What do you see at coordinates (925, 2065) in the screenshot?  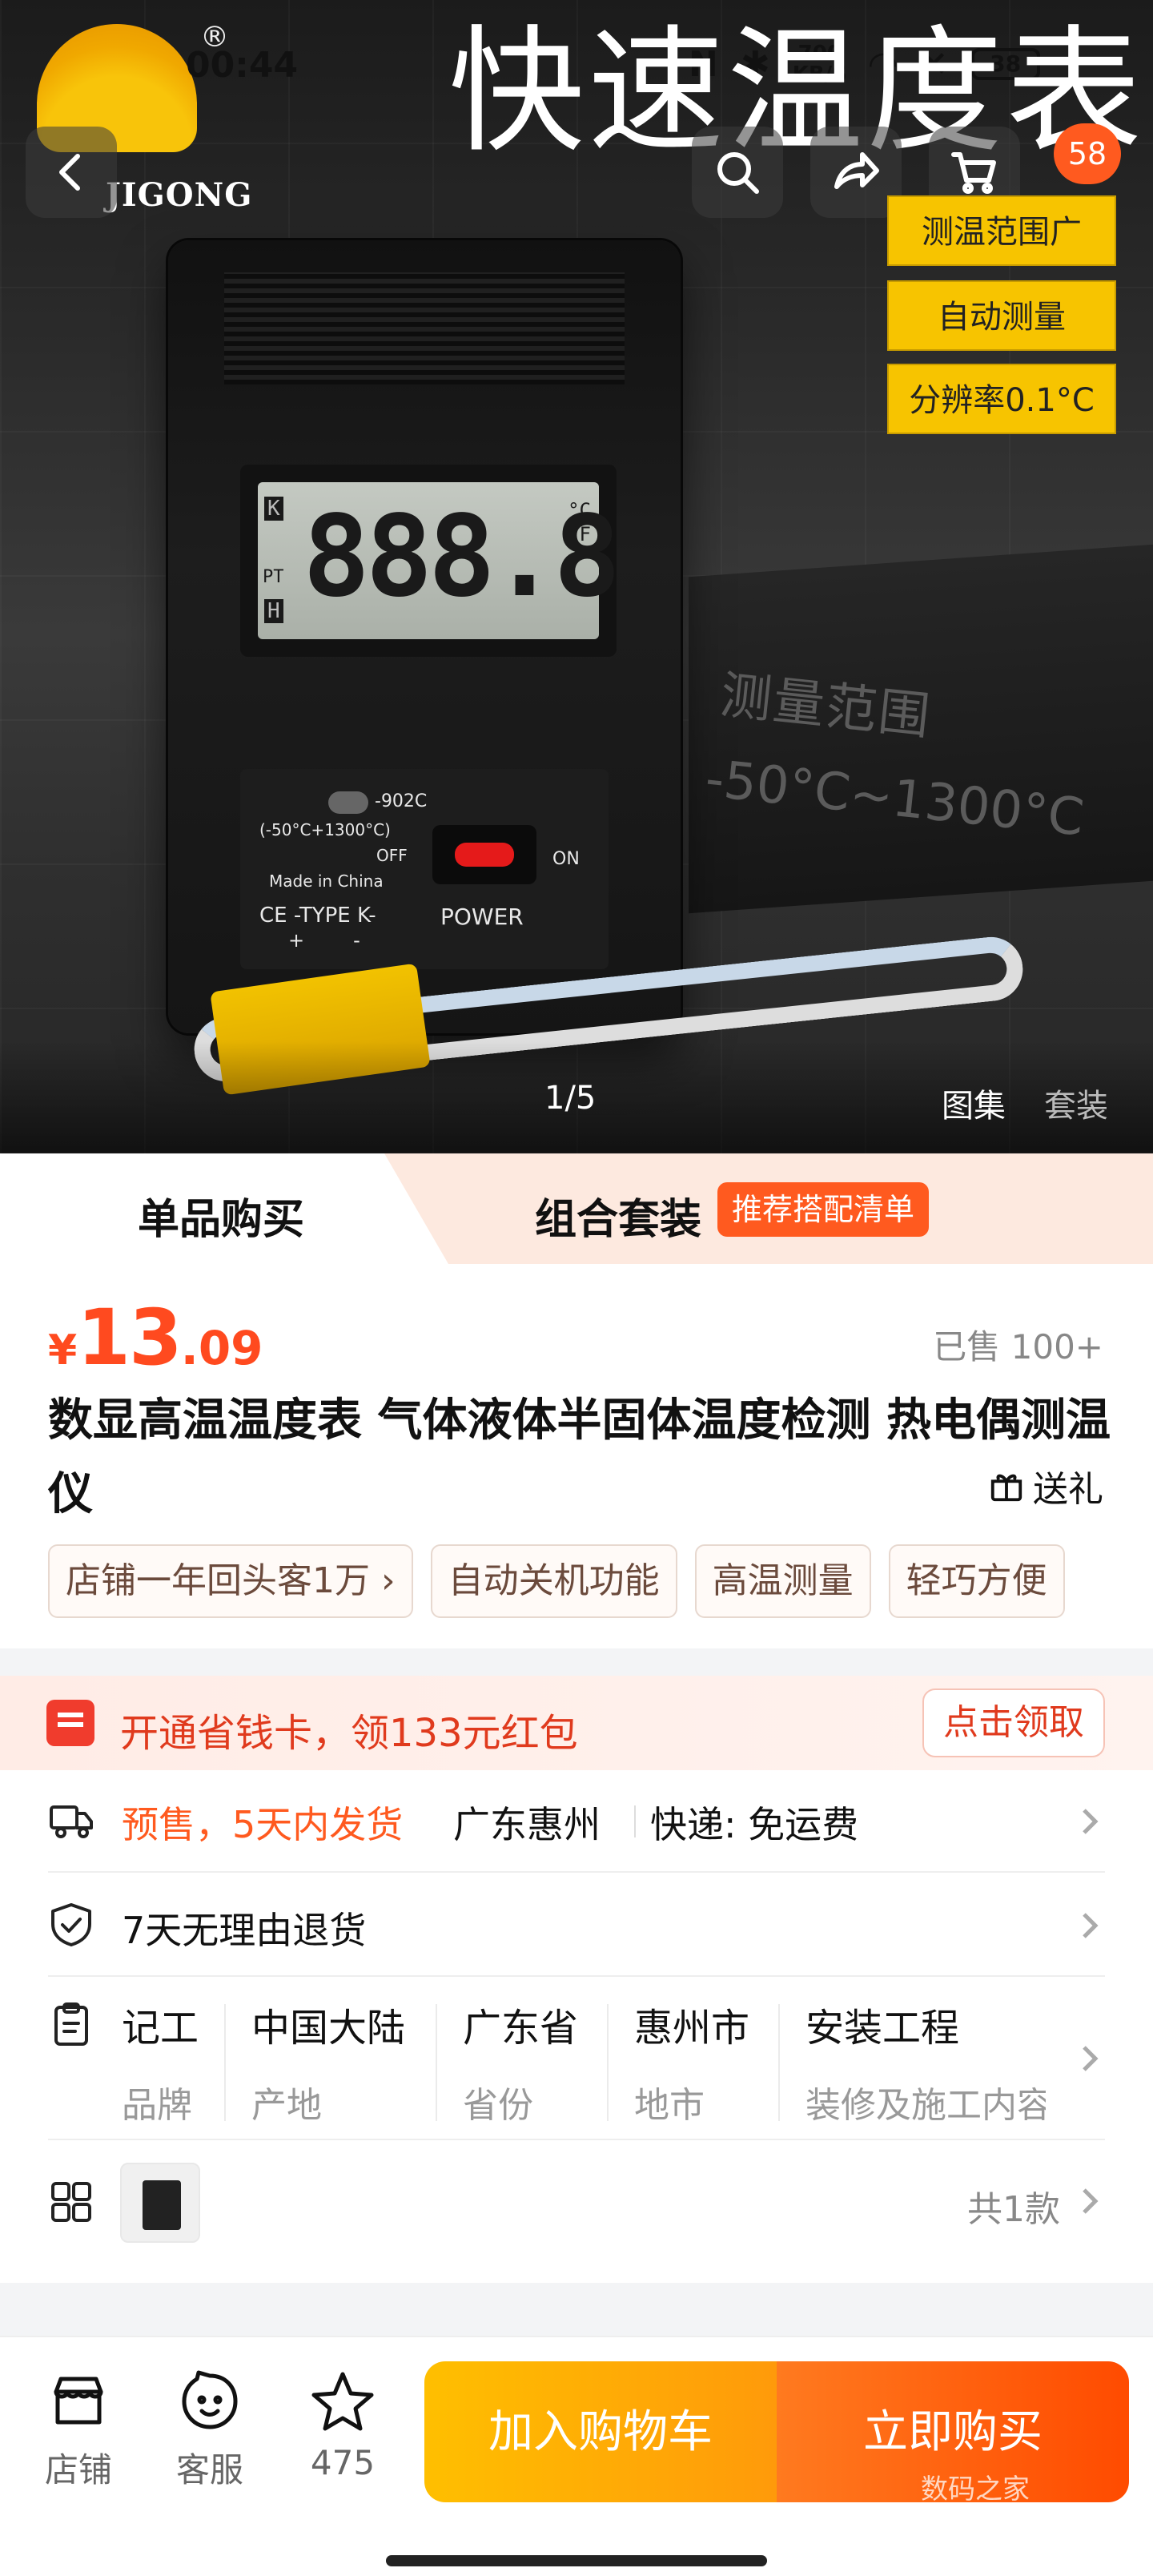 I see `spec-item: 安装工程 装修及施工内容` at bounding box center [925, 2065].